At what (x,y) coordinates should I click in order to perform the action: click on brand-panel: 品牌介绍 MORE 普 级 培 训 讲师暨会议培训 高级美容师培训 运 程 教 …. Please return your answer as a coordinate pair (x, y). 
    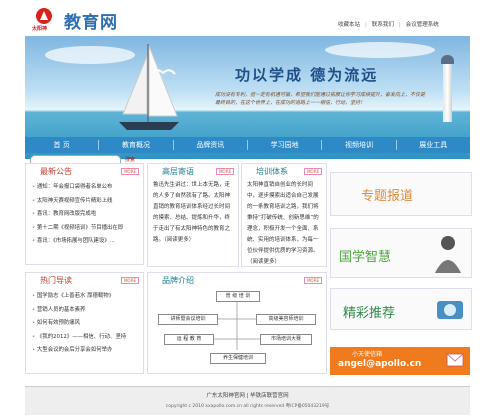
    Looking at the image, I should click on (237, 323).